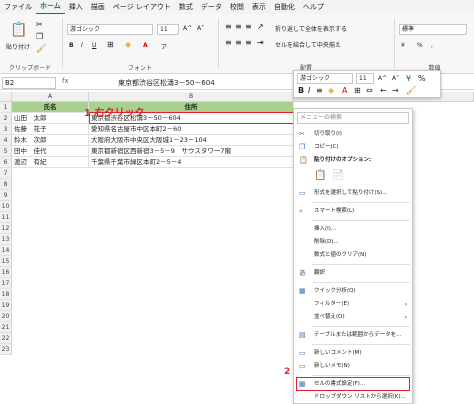  I want to click on align-top-icon: ≡, so click(228, 26).